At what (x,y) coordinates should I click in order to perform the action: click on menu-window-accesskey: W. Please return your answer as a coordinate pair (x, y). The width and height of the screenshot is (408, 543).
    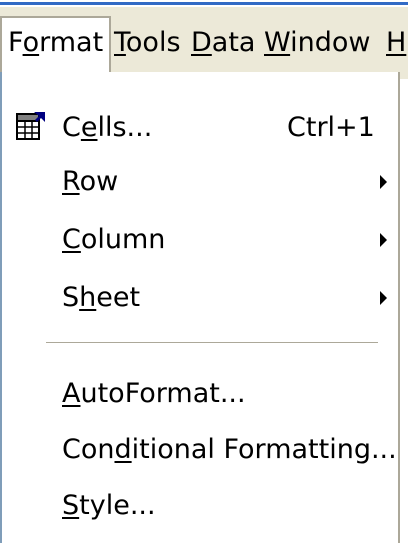
    Looking at the image, I should click on (277, 42).